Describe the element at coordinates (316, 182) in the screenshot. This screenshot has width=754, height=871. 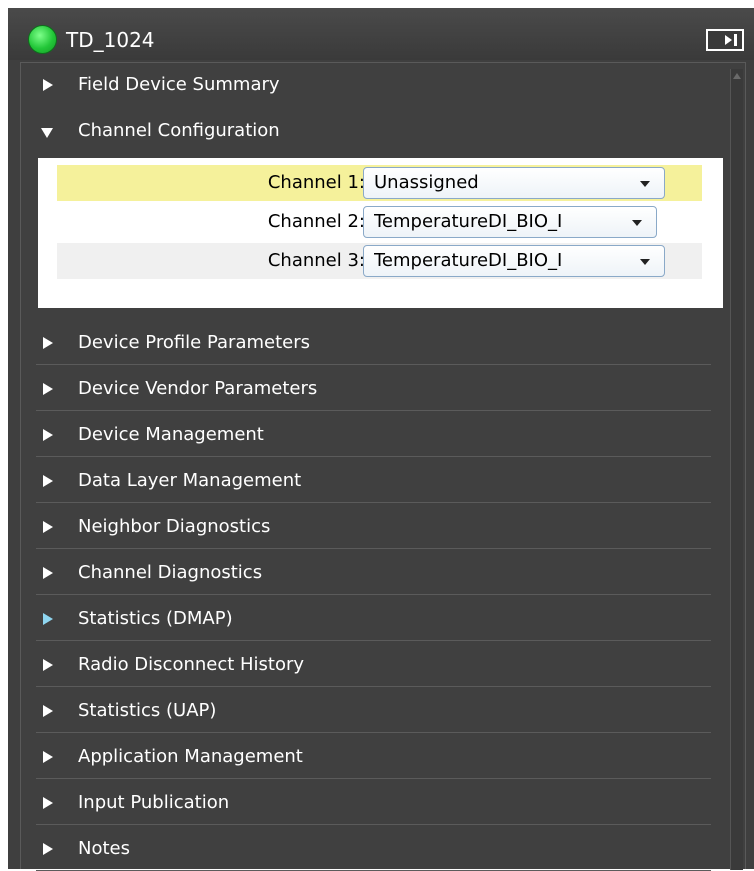
I see `channel-label: Channel 1:` at that location.